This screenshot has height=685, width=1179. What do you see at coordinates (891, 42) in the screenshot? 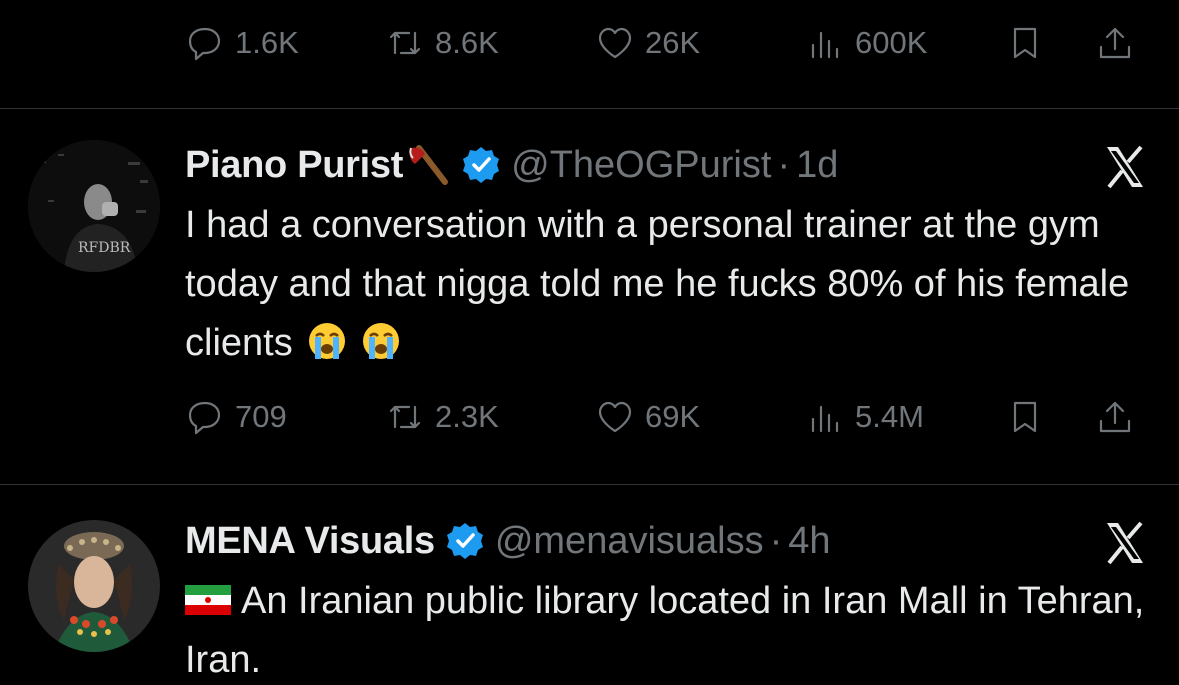
I see `views-count: 600K` at bounding box center [891, 42].